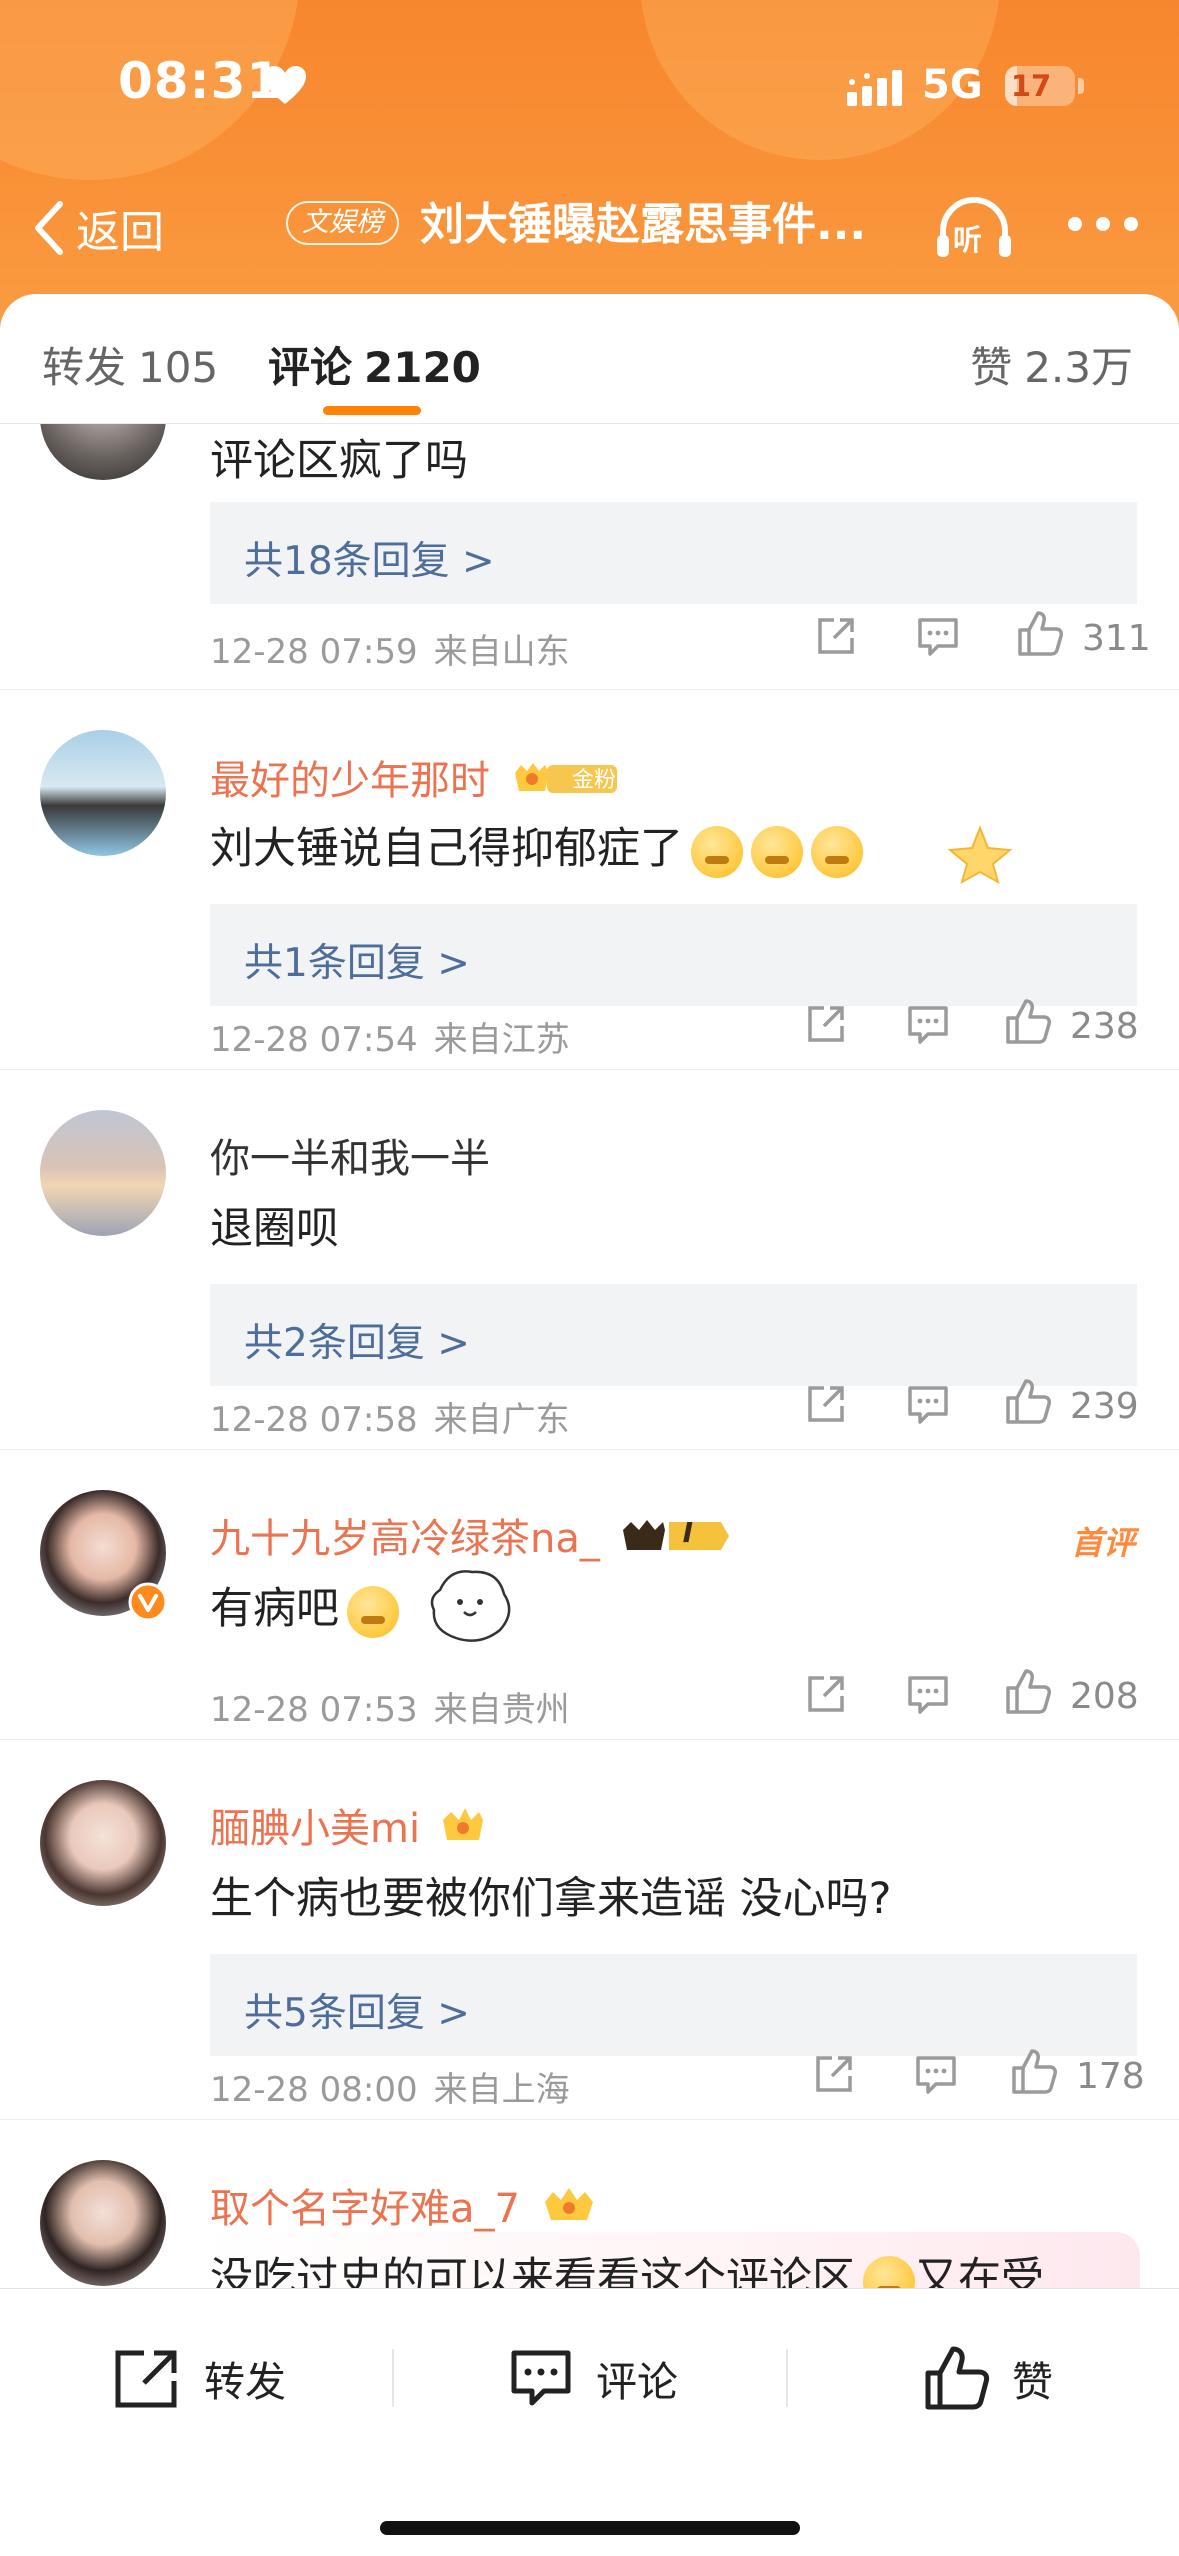 This screenshot has height=2556, width=1179. What do you see at coordinates (968, 240) in the screenshot?
I see `listen-label: 听` at bounding box center [968, 240].